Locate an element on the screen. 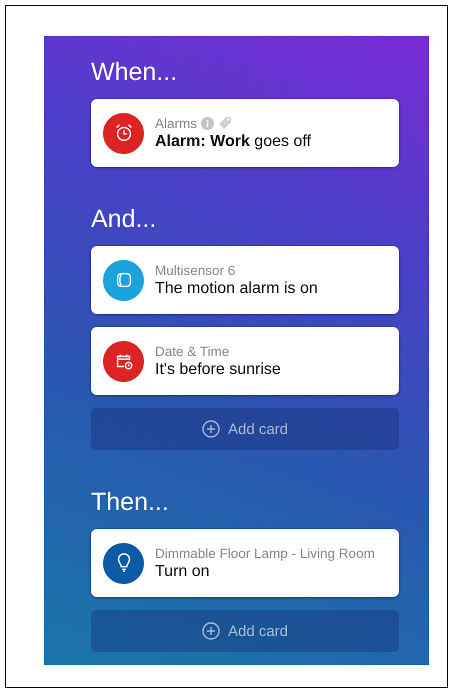 The width and height of the screenshot is (455, 693). card-subtitle: Alarms is located at coordinates (176, 123).